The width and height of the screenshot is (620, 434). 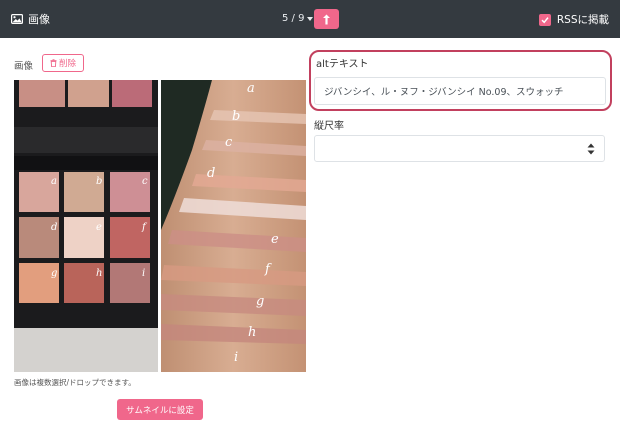 I want to click on page-dropdown: 5 / 9, so click(x=298, y=18).